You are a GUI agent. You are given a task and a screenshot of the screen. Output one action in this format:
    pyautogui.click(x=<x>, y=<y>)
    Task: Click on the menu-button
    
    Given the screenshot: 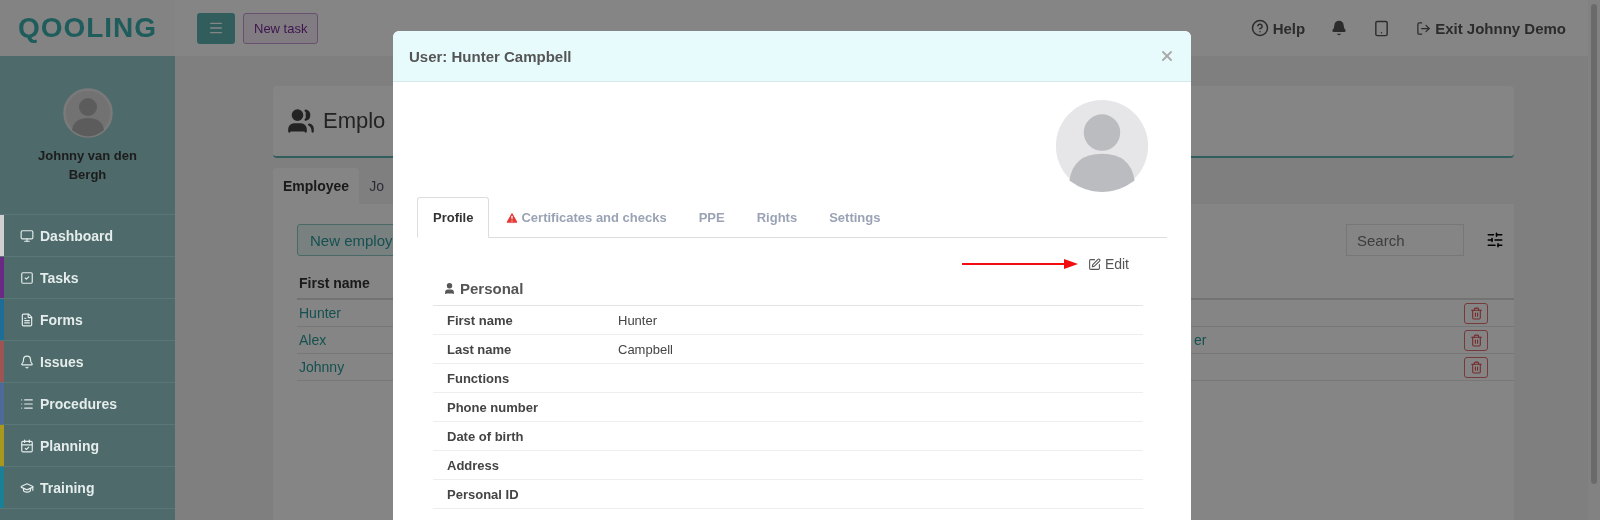 What is the action you would take?
    pyautogui.click(x=216, y=28)
    